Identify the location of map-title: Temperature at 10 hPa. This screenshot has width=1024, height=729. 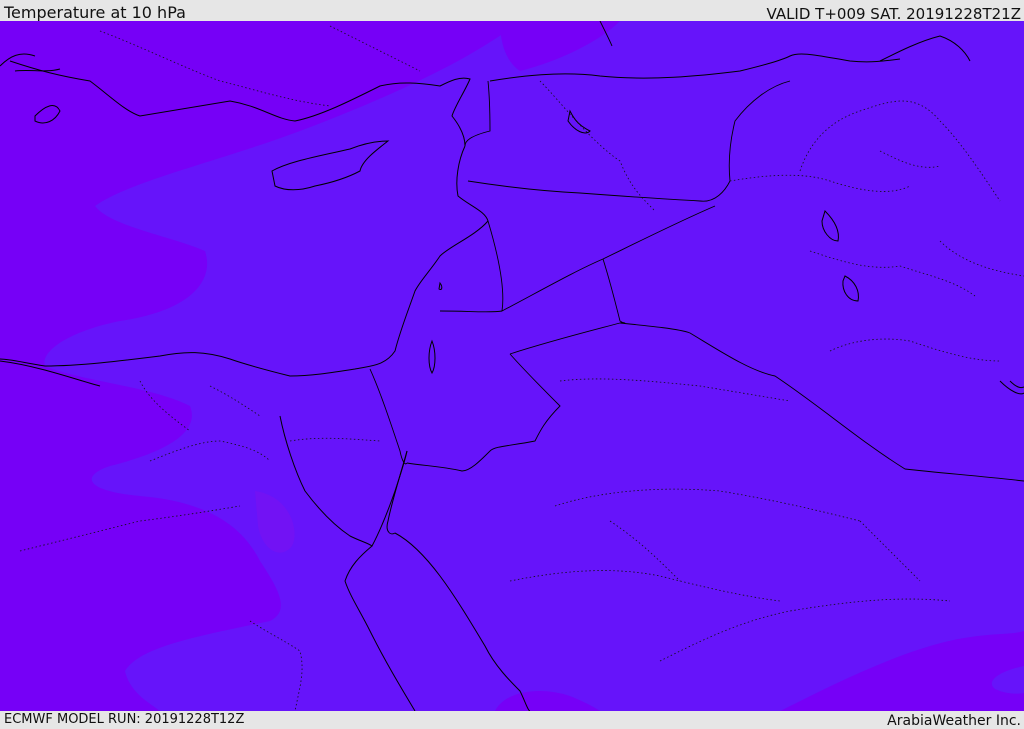
(95, 12).